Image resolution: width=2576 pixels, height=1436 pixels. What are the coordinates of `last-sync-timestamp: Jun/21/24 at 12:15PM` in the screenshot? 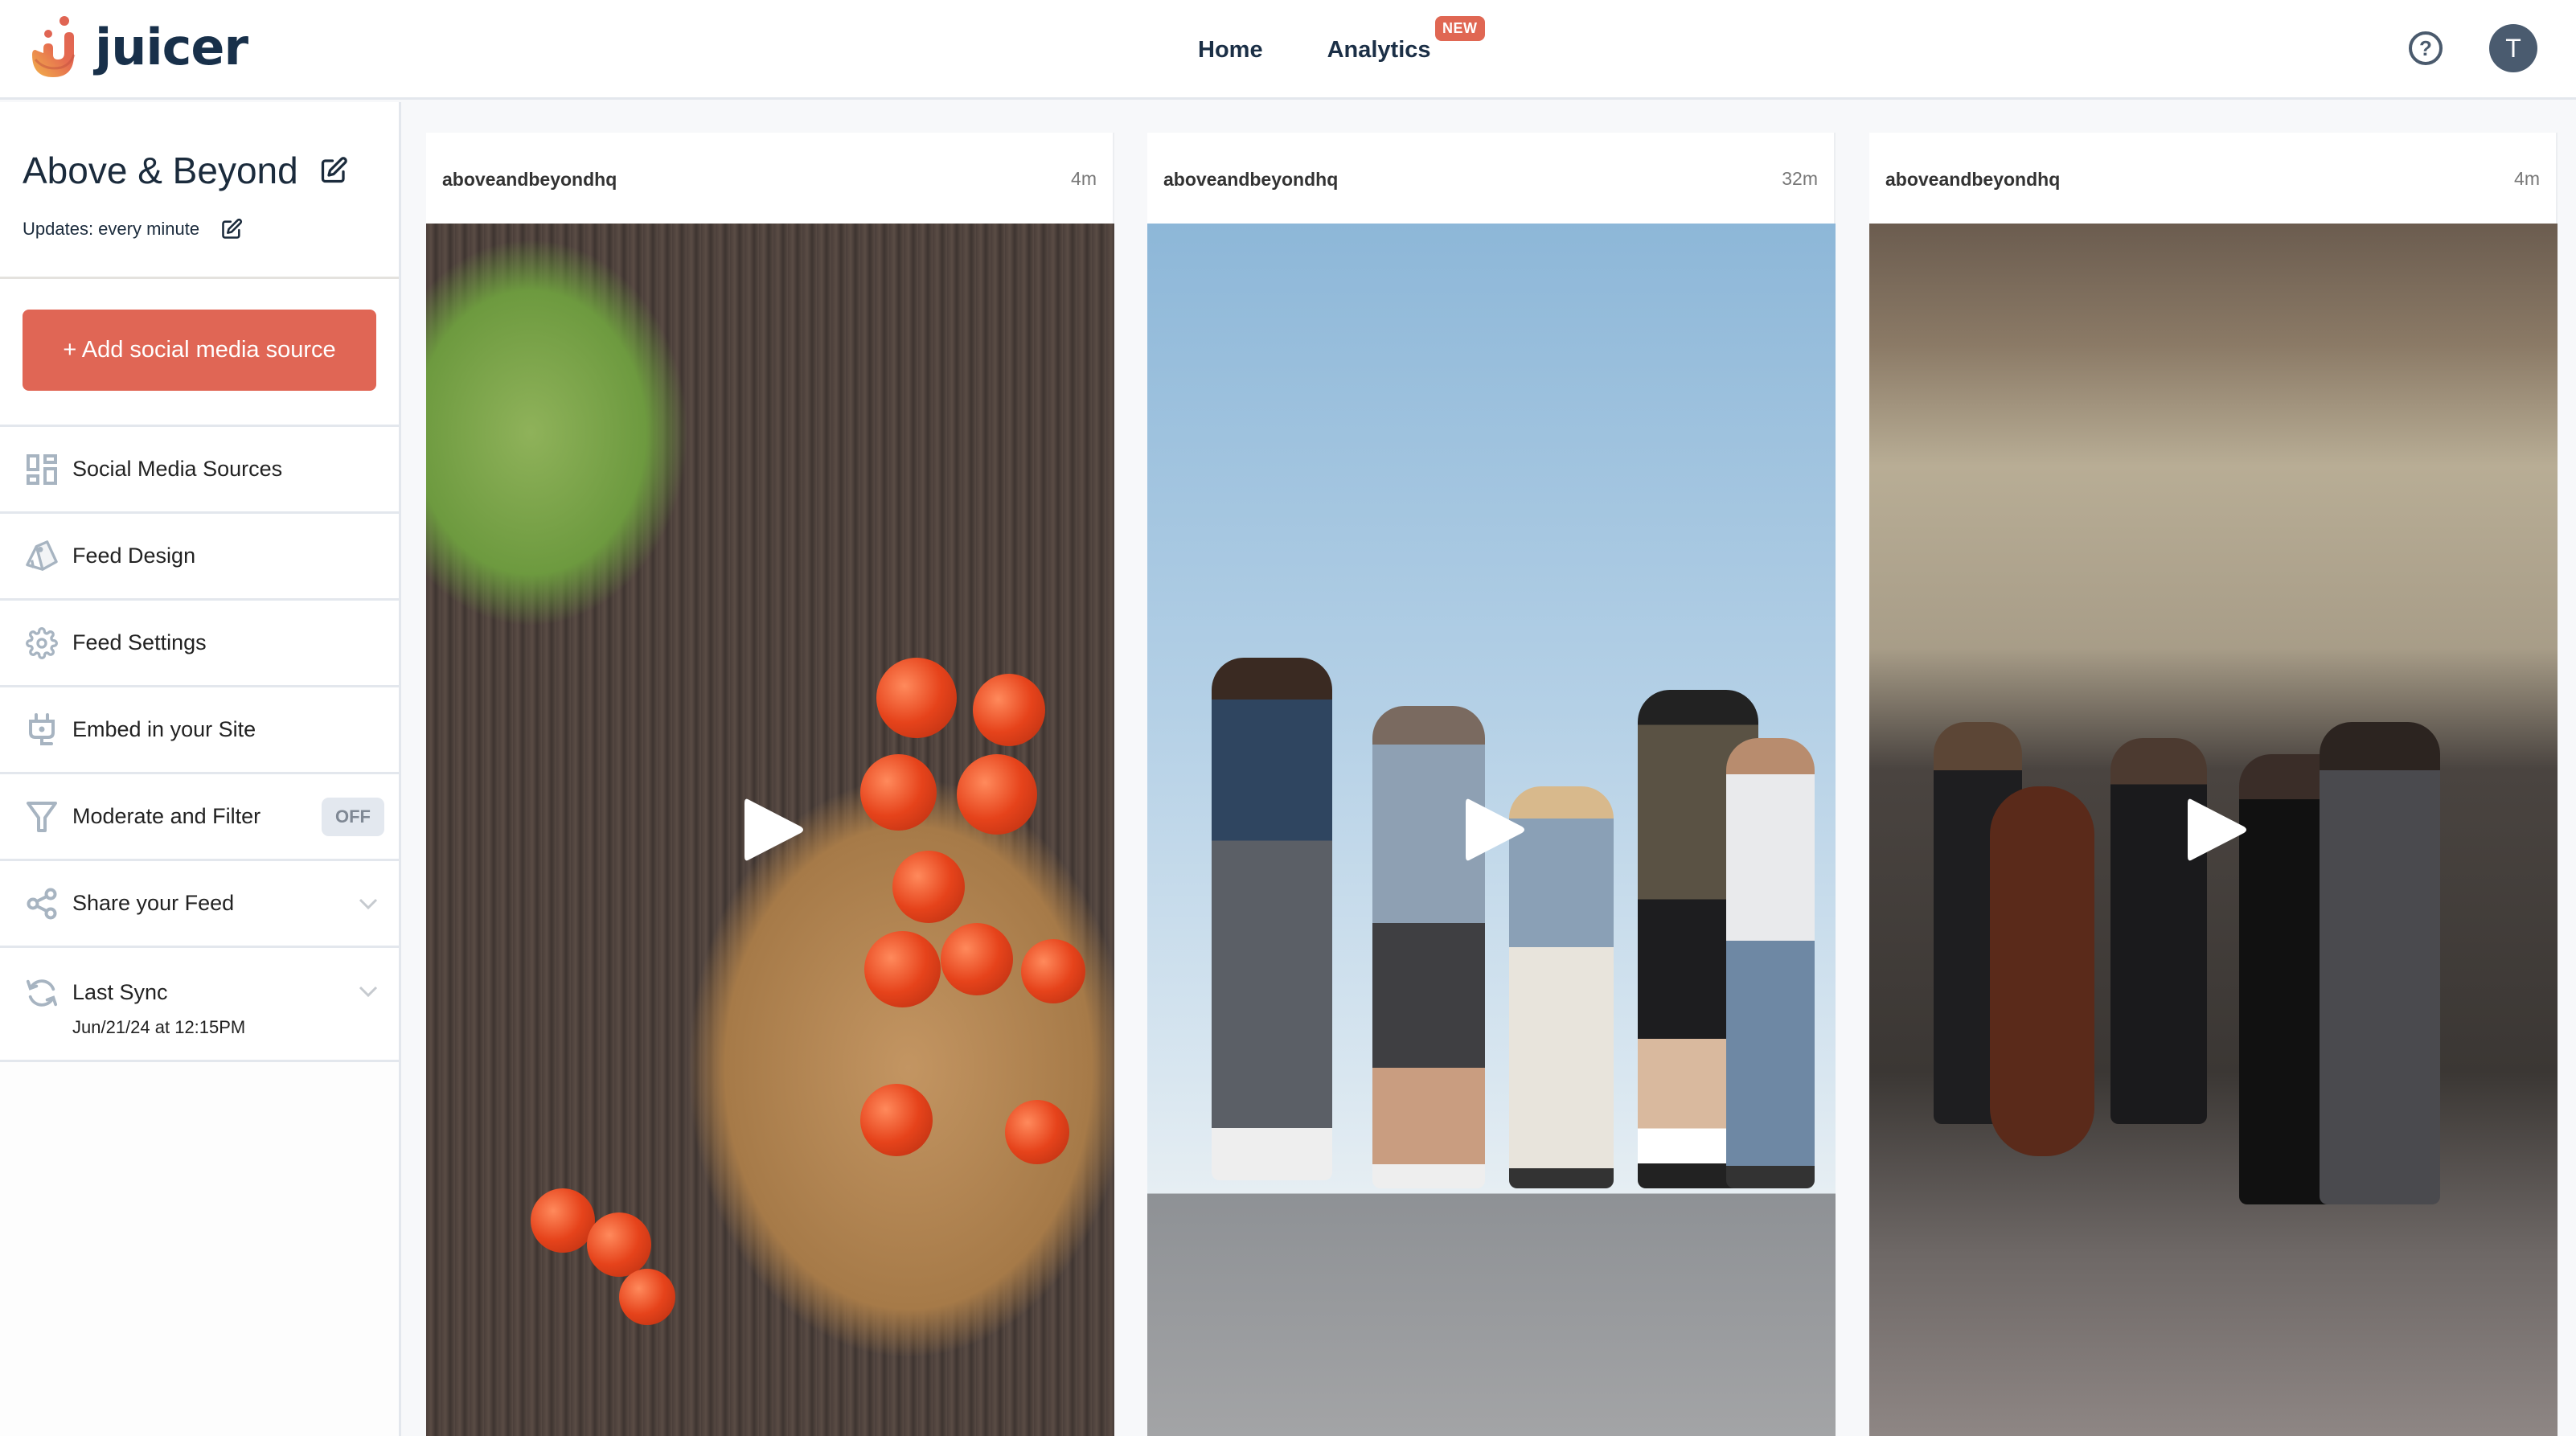 It's located at (159, 1027).